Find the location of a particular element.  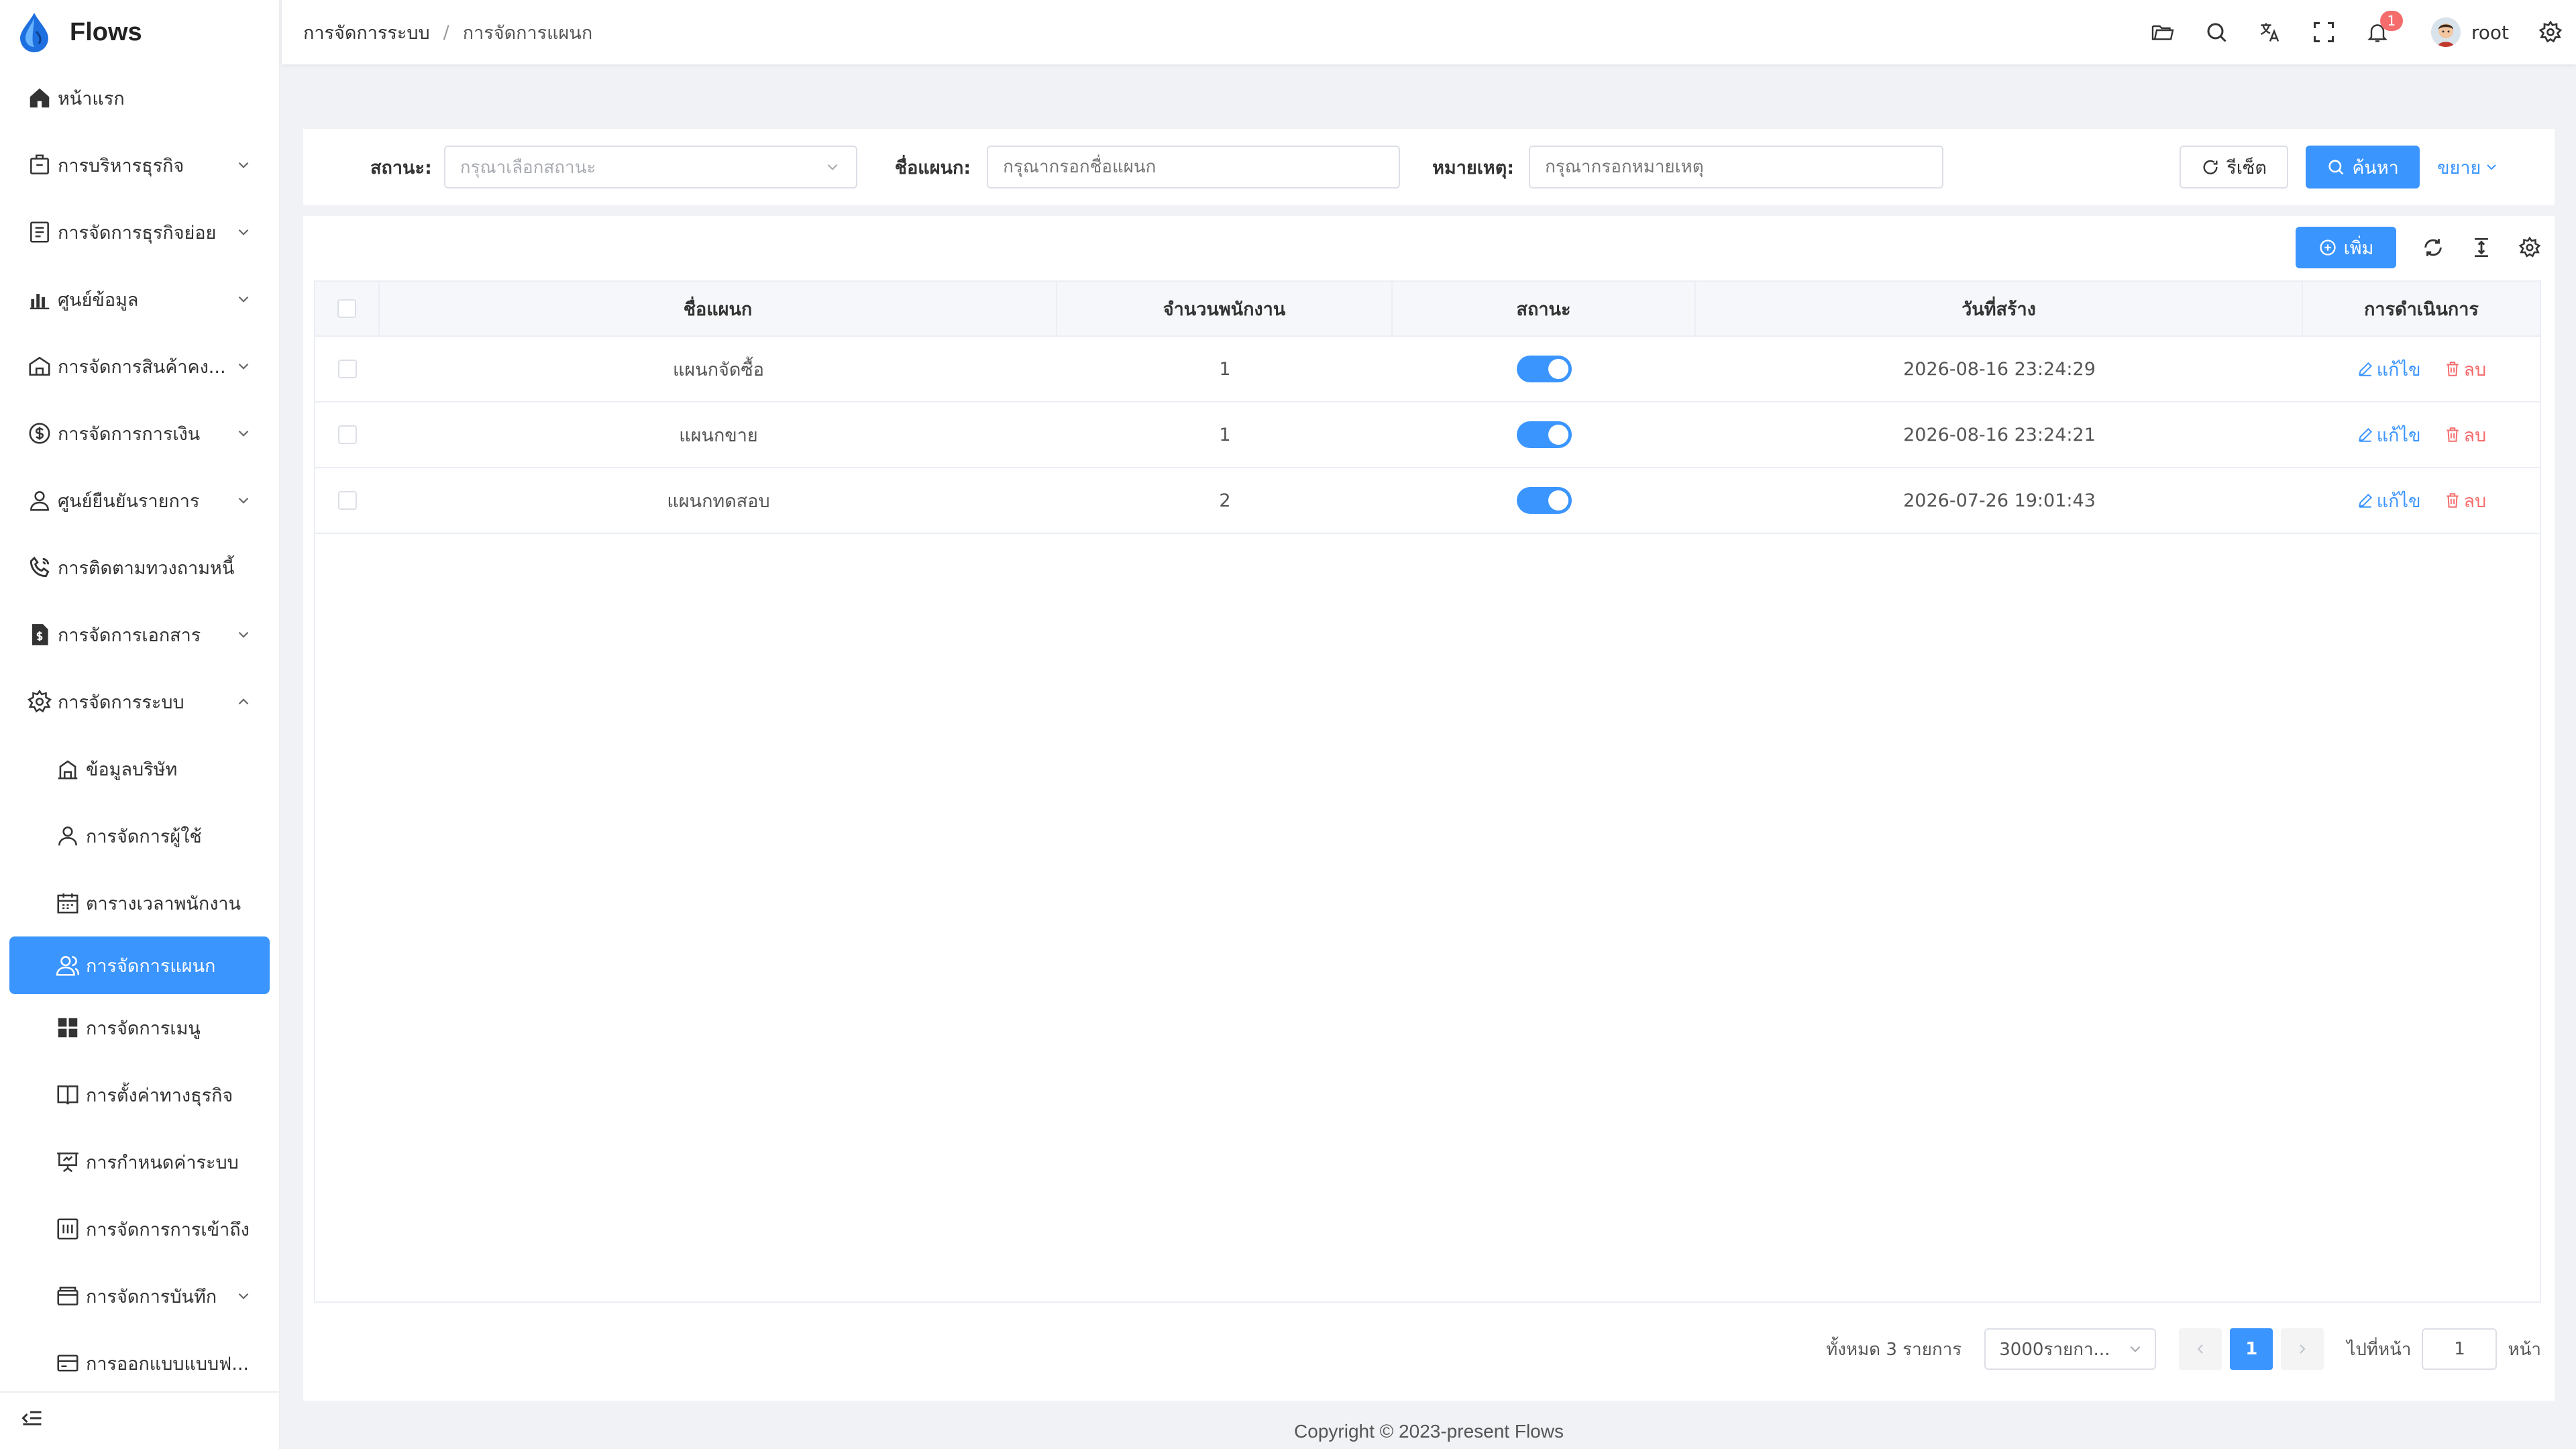

expand-link-label: ขยาย is located at coordinates (2459, 167).